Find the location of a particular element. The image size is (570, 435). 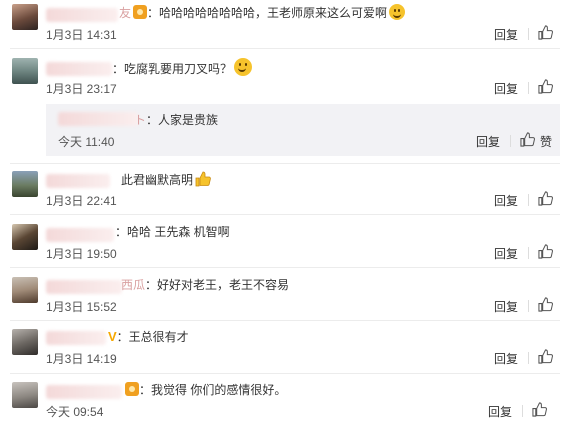

comment-time: 1月3日 15:52 is located at coordinates (81, 307).